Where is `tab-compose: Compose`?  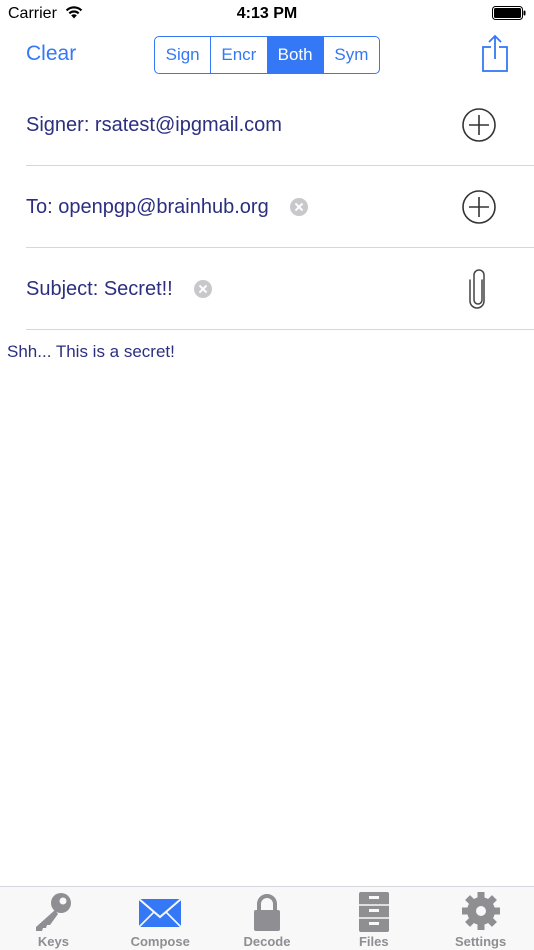
tab-compose: Compose is located at coordinates (160, 918).